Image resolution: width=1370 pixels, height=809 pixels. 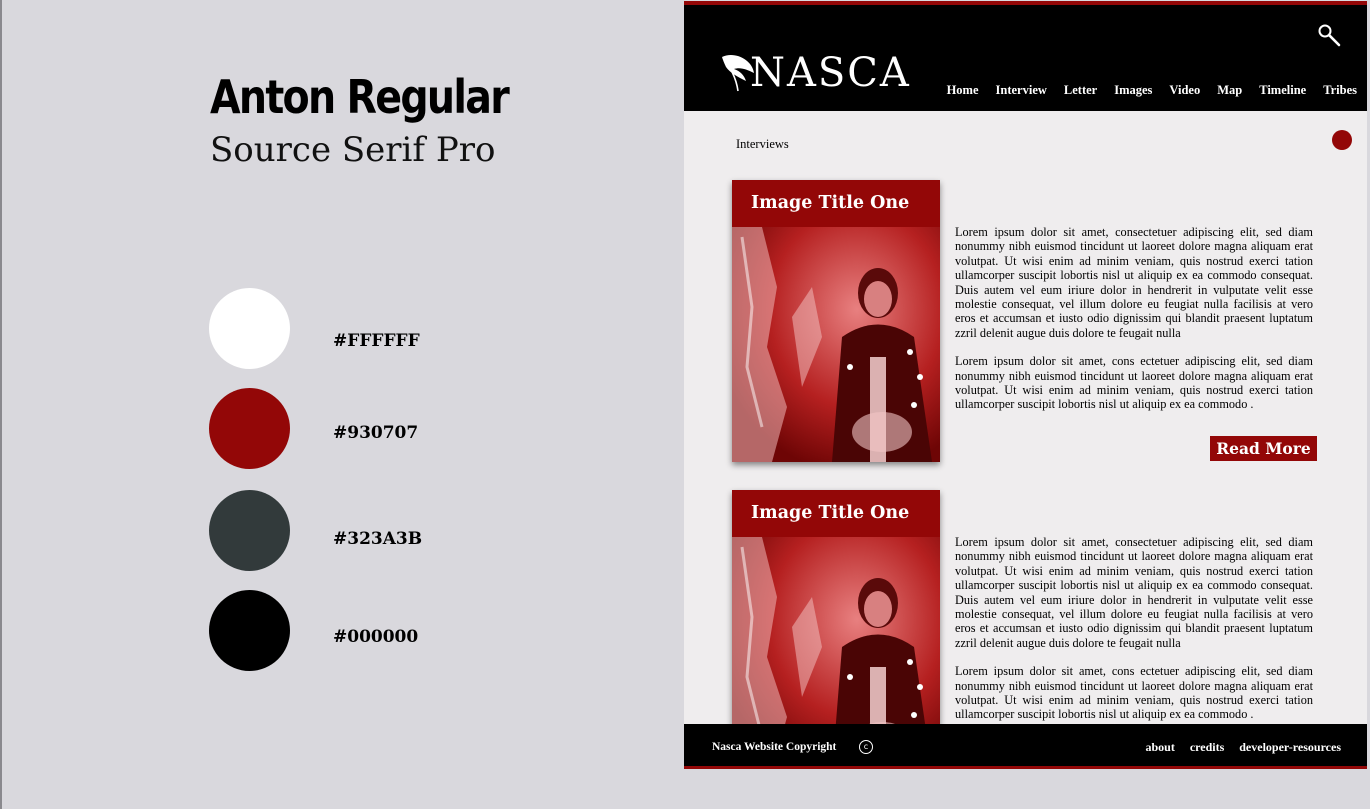 I want to click on search-icon, so click(x=1329, y=35).